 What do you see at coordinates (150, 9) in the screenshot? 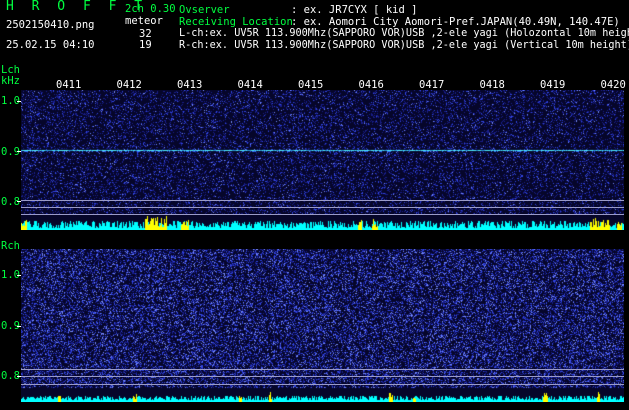
I see `channel-mode: 2ch 0.30` at bounding box center [150, 9].